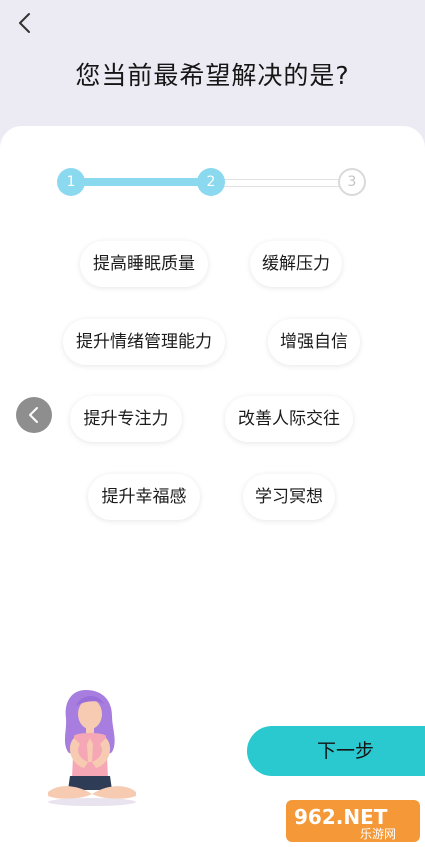 This screenshot has width=425, height=847. I want to click on option-relieve-stress: 缓解压力, so click(296, 264).